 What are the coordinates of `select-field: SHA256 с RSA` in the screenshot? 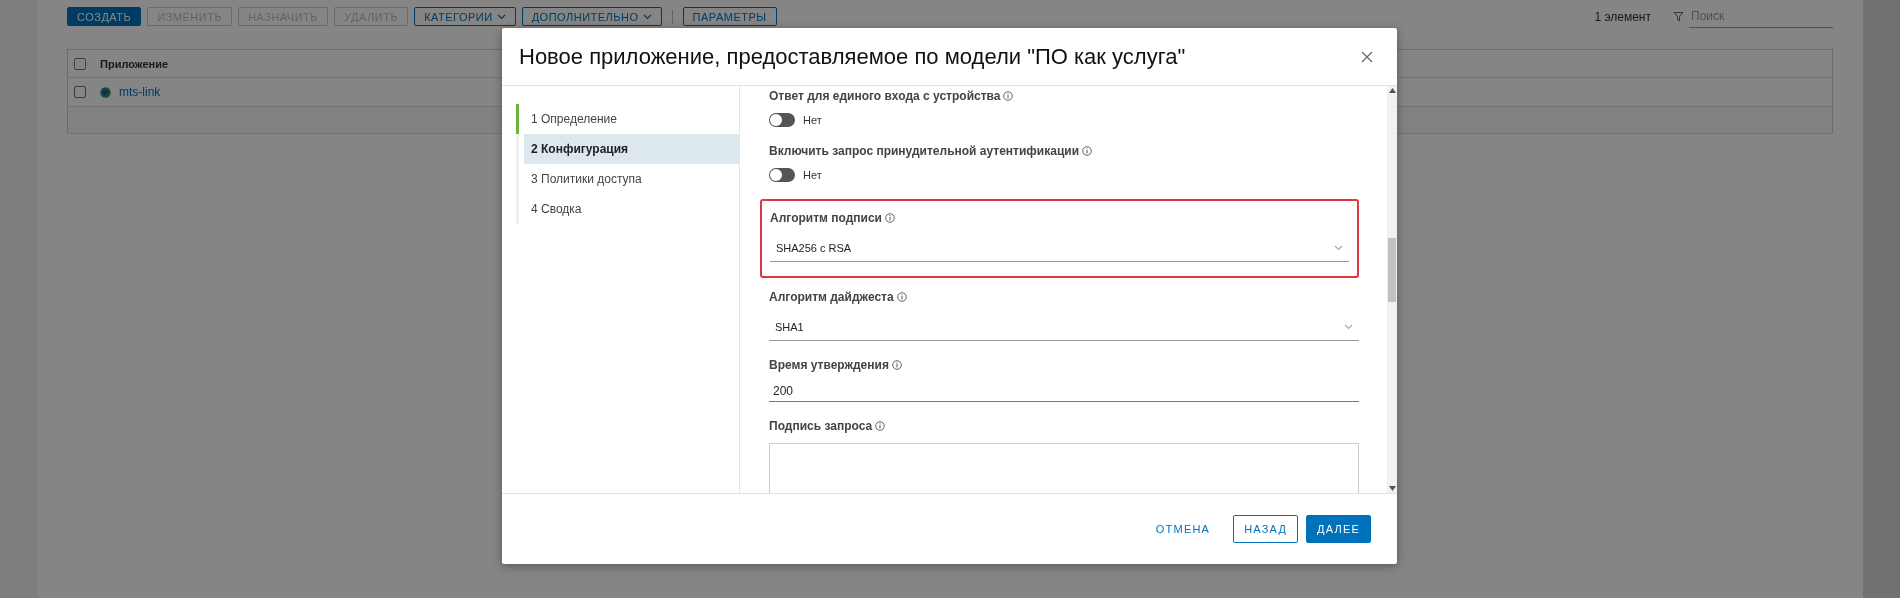 It's located at (1059, 248).